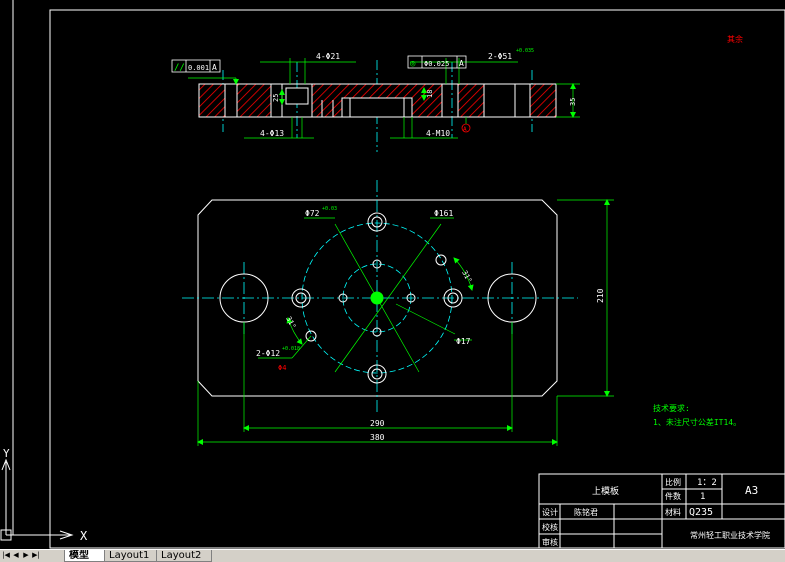 The width and height of the screenshot is (785, 562). What do you see at coordinates (291, 349) in the screenshot?
I see `dim-pin-holes-tol: +0.018` at bounding box center [291, 349].